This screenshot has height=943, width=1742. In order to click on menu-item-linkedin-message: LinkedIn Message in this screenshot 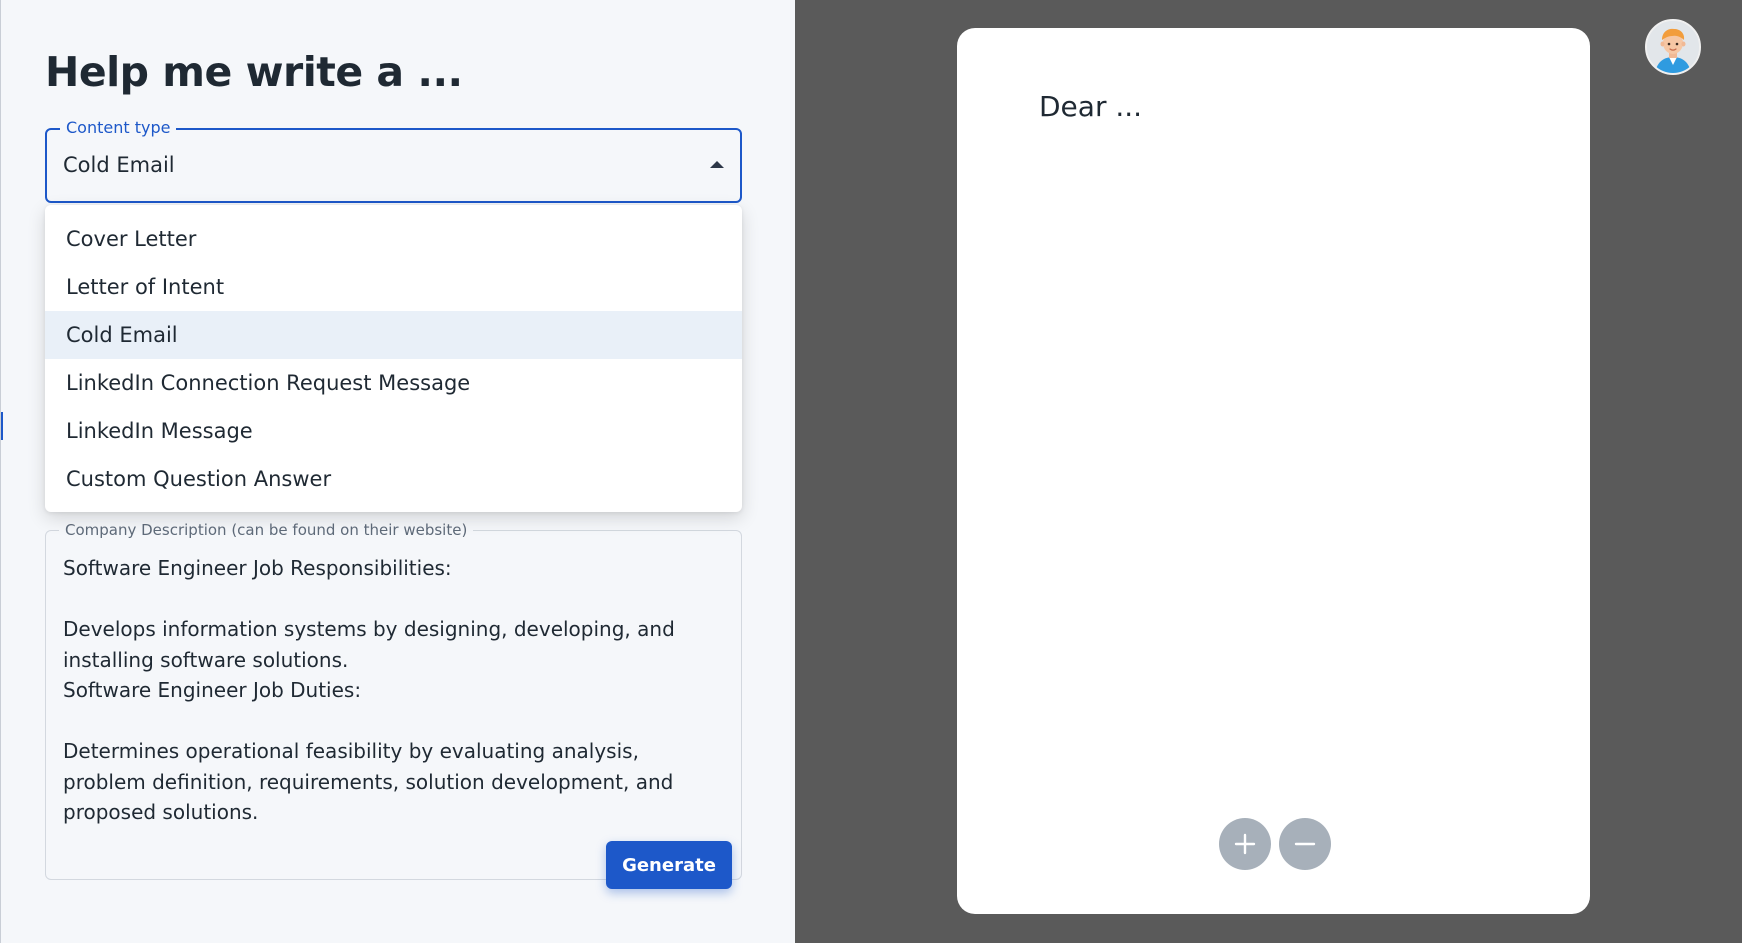, I will do `click(393, 431)`.